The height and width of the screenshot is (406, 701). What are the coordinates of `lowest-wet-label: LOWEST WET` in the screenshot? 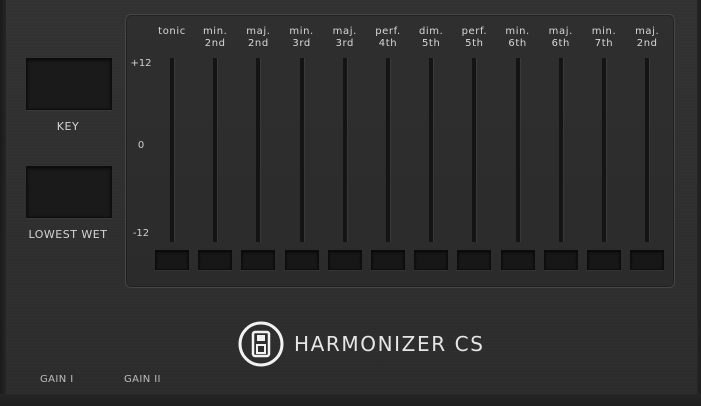 It's located at (68, 234).